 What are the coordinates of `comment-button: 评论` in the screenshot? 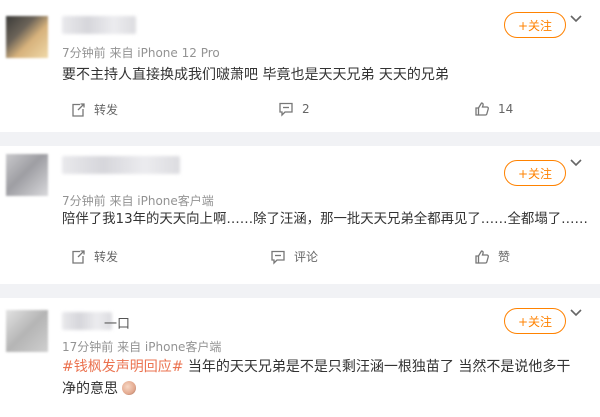 It's located at (294, 256).